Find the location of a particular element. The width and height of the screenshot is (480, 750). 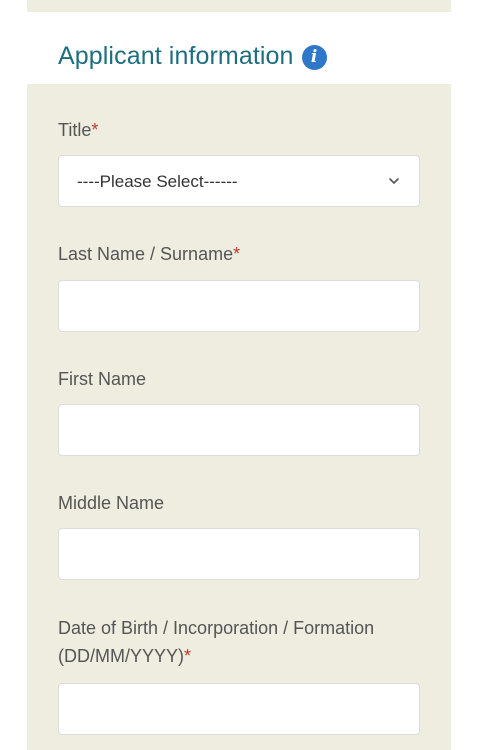

dob-input is located at coordinates (239, 709).